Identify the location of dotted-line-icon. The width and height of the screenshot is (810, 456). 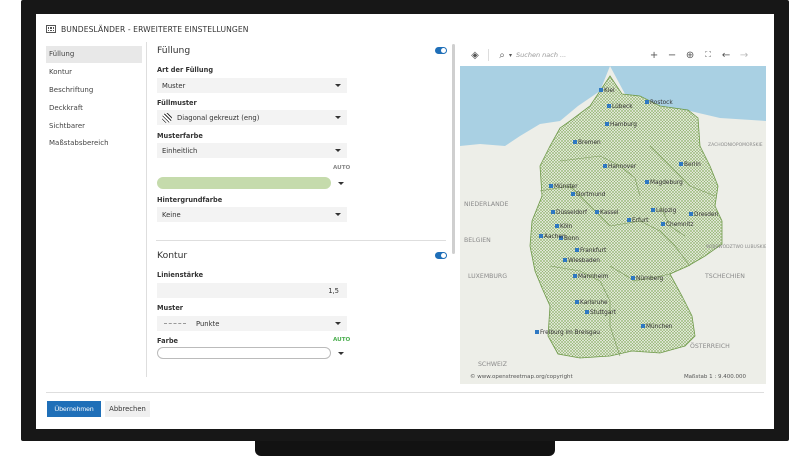
(175, 323).